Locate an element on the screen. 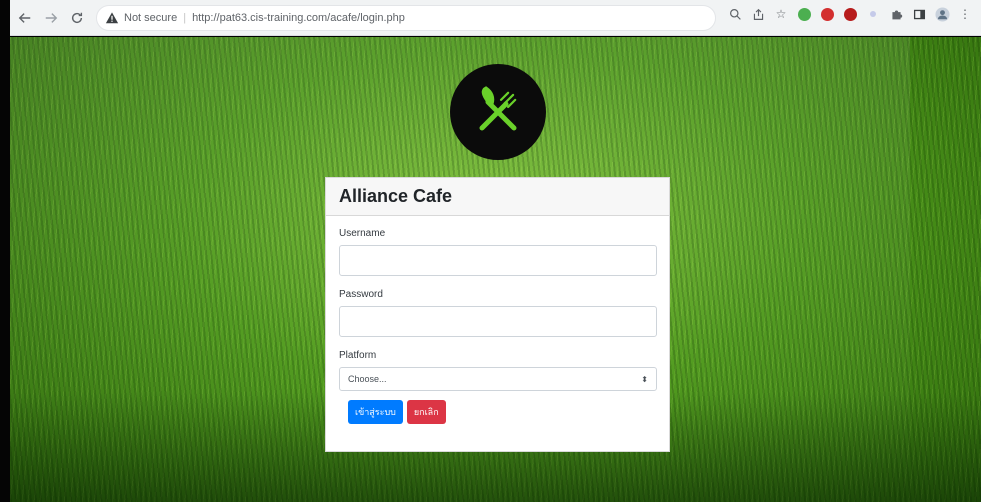 This screenshot has width=981, height=502. form-actions: เข้าสู่ระบบ ยกเลิก is located at coordinates (497, 412).